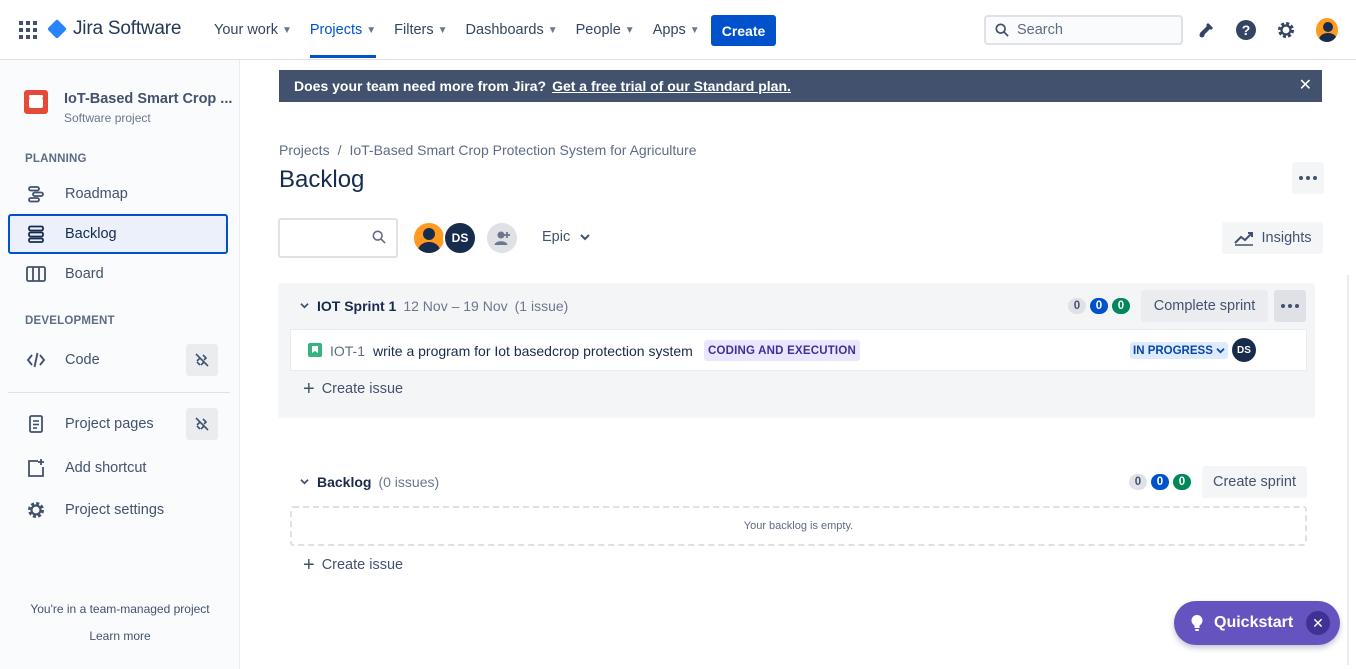 This screenshot has height=669, width=1356. What do you see at coordinates (1092, 30) in the screenshot?
I see `search-input` at bounding box center [1092, 30].